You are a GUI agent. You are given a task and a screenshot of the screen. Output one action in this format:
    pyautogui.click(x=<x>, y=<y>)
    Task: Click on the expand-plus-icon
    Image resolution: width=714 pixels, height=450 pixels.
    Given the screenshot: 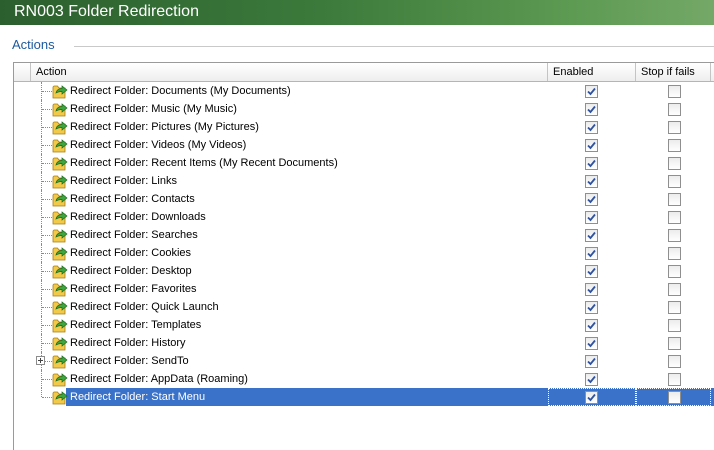 What is the action you would take?
    pyautogui.click(x=40, y=360)
    